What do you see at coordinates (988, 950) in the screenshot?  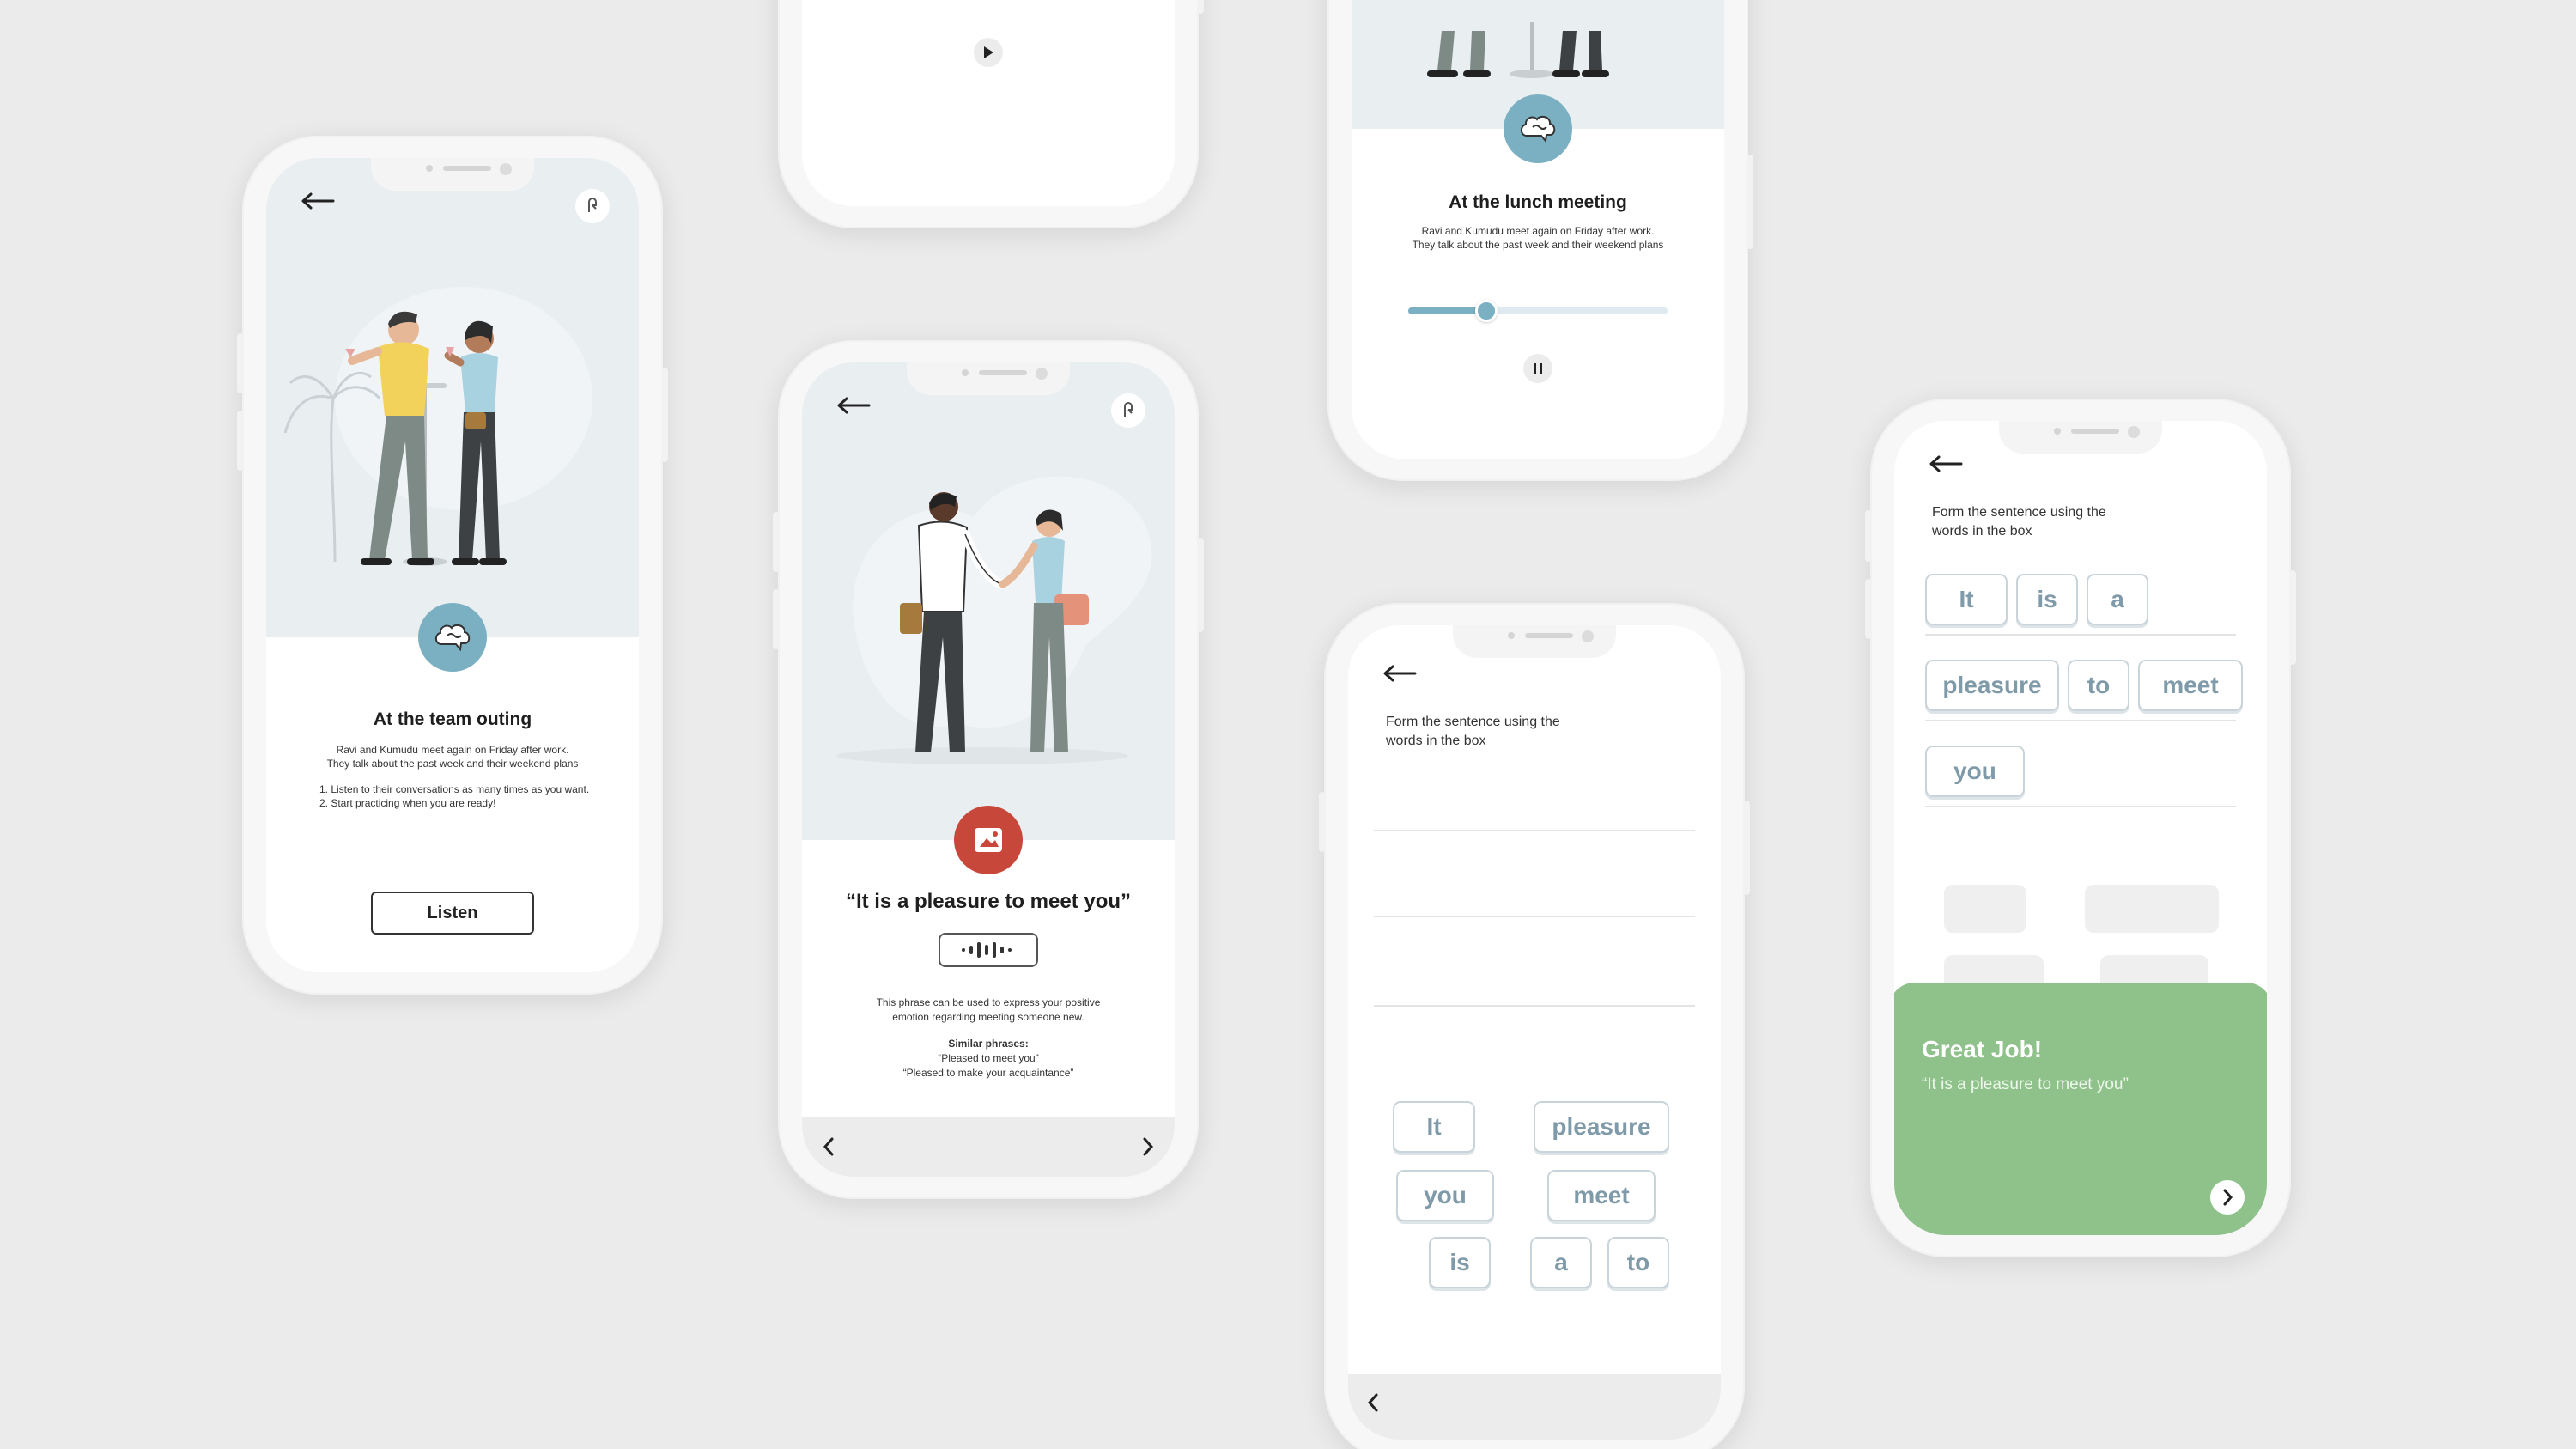 I see `audio-wave-button` at bounding box center [988, 950].